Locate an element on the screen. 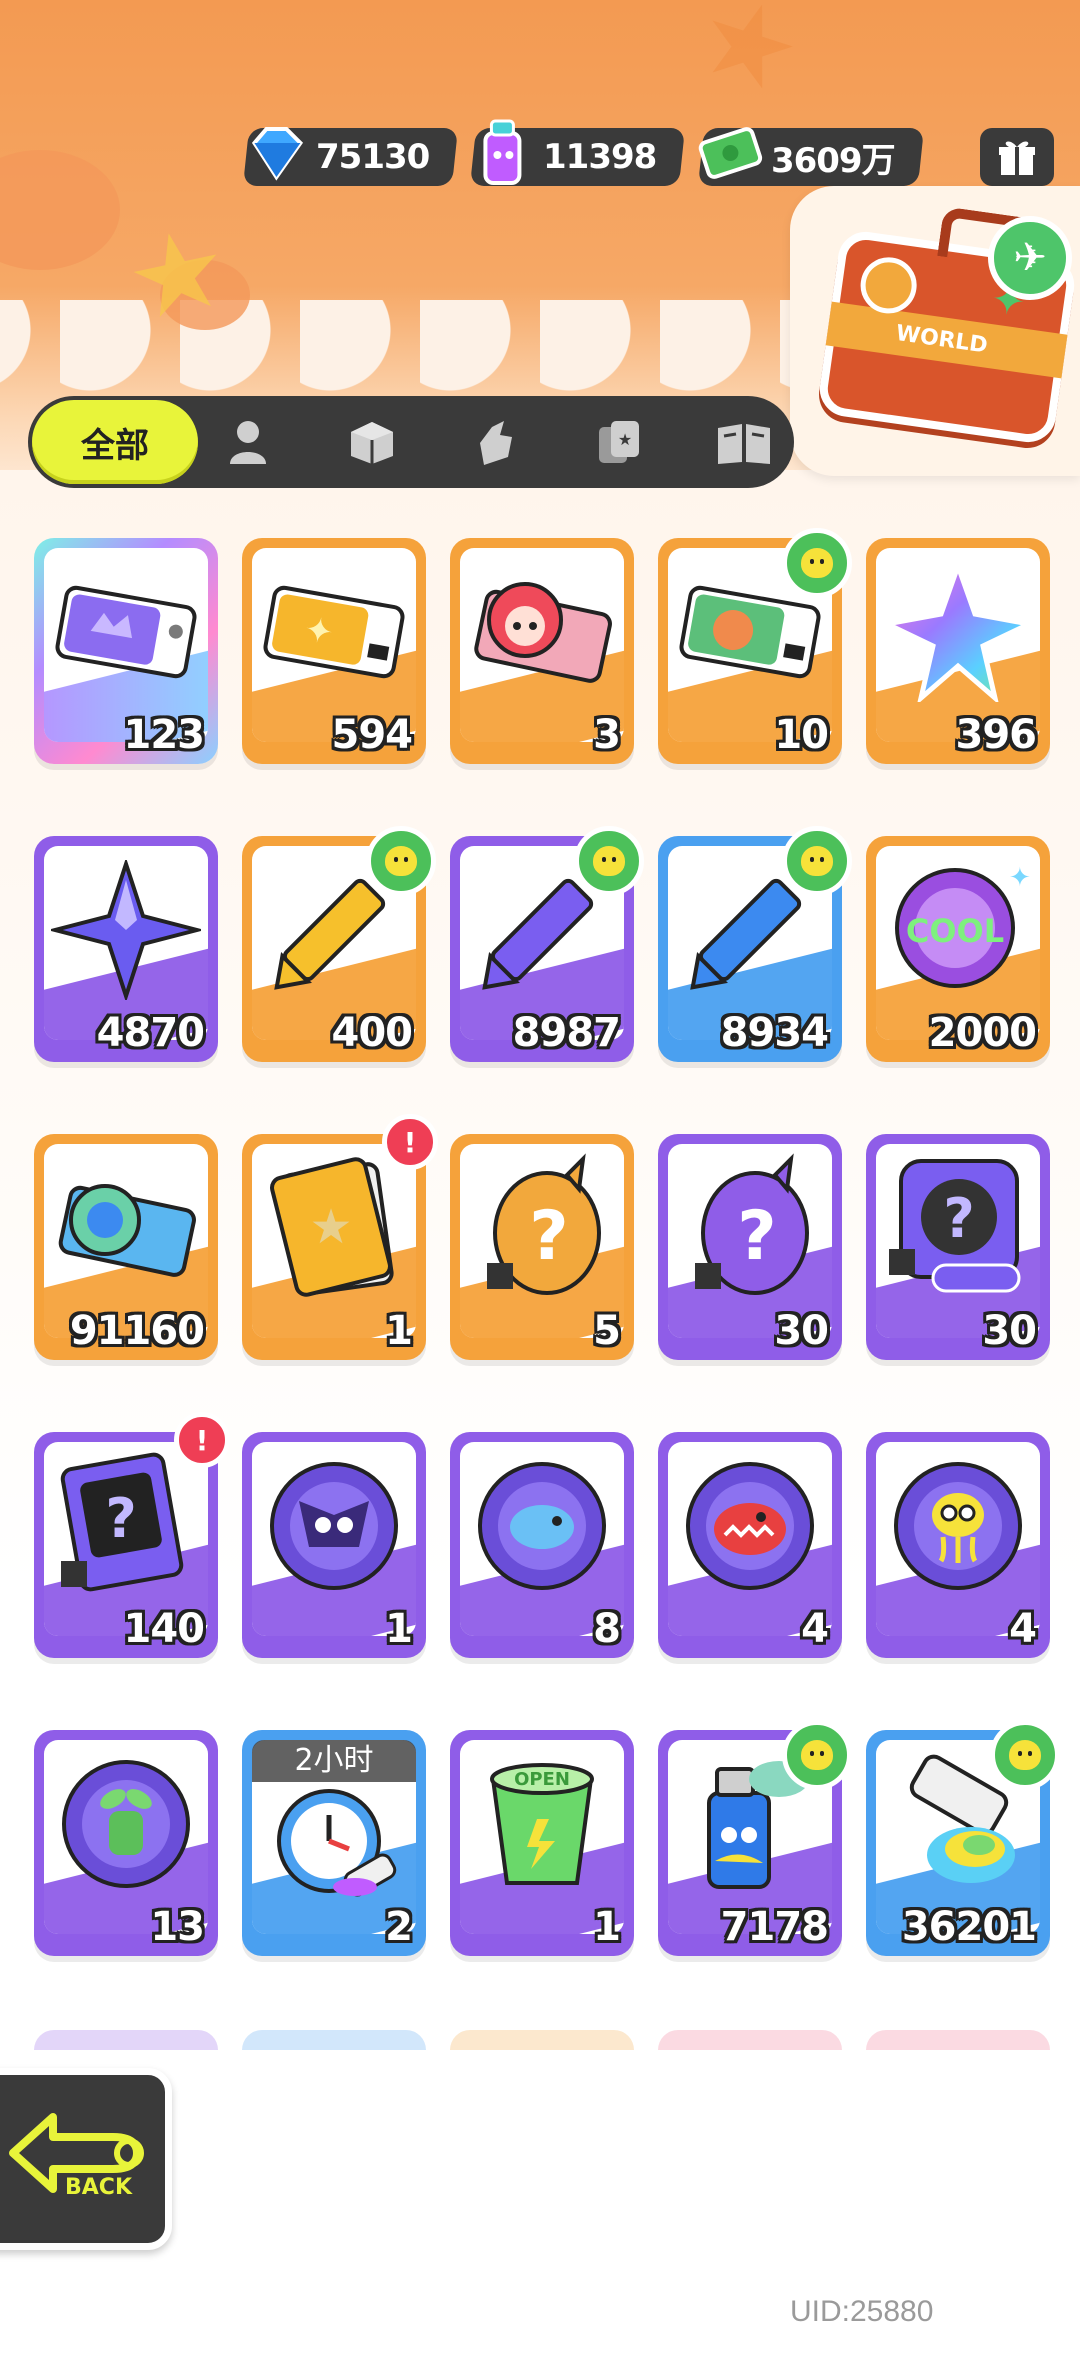 The width and height of the screenshot is (1080, 2376). diamond-currency: 75130 is located at coordinates (350, 156).